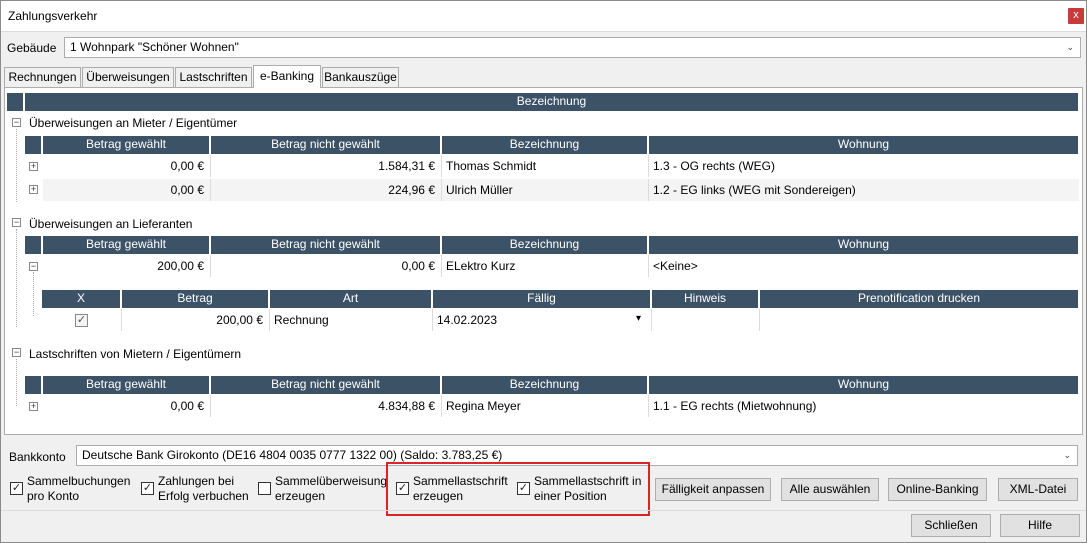  Describe the element at coordinates (53, 16) in the screenshot. I see `window-title: Zahlungsverkehr` at that location.